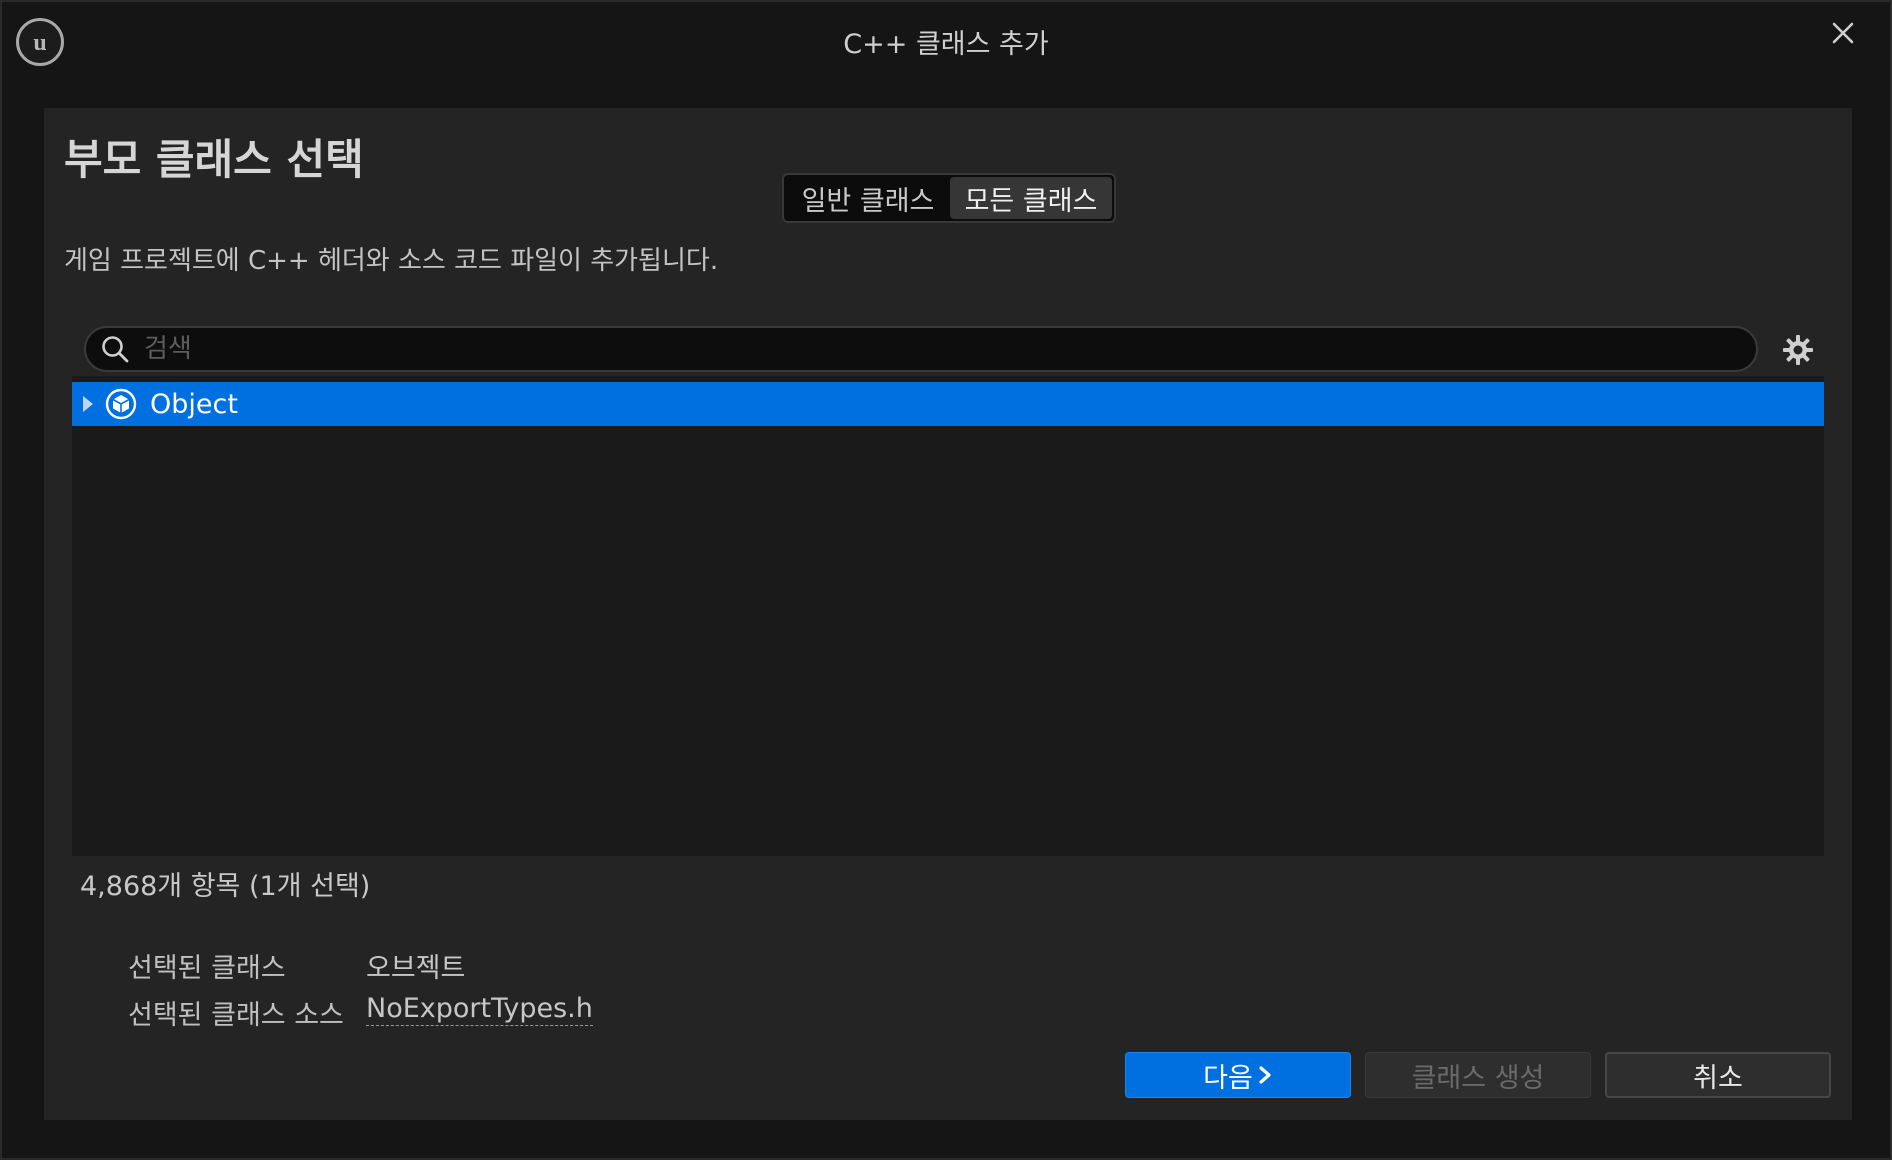 This screenshot has width=1892, height=1160. Describe the element at coordinates (1031, 198) in the screenshot. I see `tab-all-classes: 모든 클래스` at that location.